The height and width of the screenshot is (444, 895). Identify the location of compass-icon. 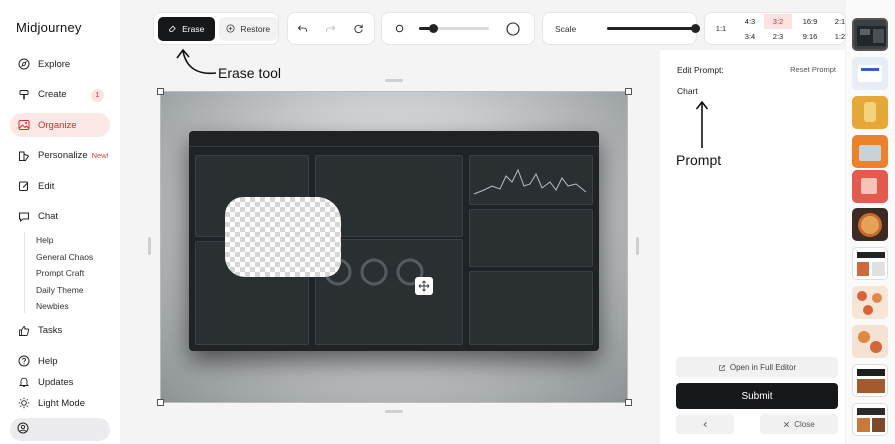
(24, 64).